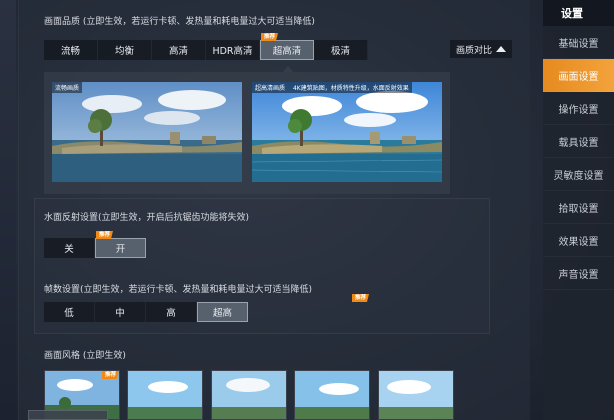 The width and height of the screenshot is (614, 420). Describe the element at coordinates (68, 415) in the screenshot. I see `bottom-action-button` at that location.